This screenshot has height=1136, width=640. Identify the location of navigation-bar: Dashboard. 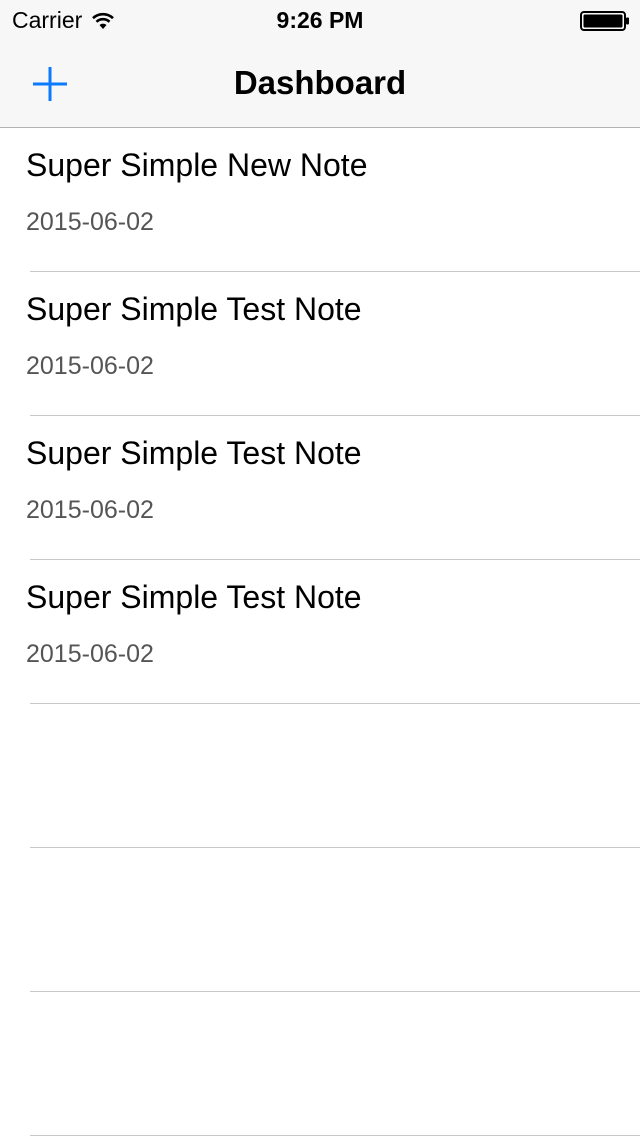
(320, 84).